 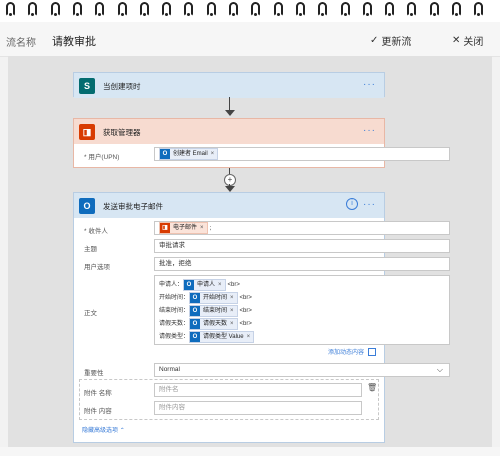 What do you see at coordinates (90, 249) in the screenshot?
I see `subject-label: 主题` at bounding box center [90, 249].